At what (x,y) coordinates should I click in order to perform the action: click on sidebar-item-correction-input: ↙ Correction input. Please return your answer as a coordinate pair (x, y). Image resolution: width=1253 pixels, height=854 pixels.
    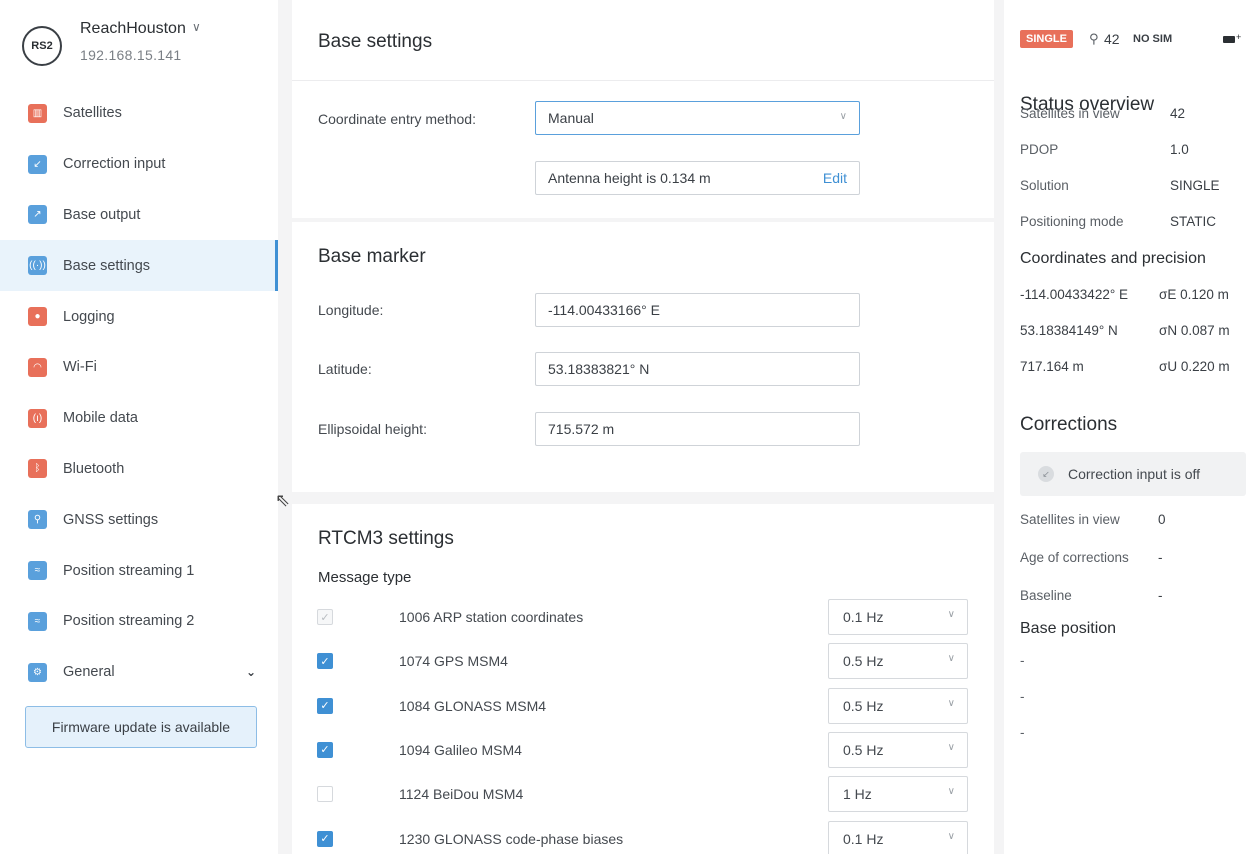
    Looking at the image, I should click on (139, 164).